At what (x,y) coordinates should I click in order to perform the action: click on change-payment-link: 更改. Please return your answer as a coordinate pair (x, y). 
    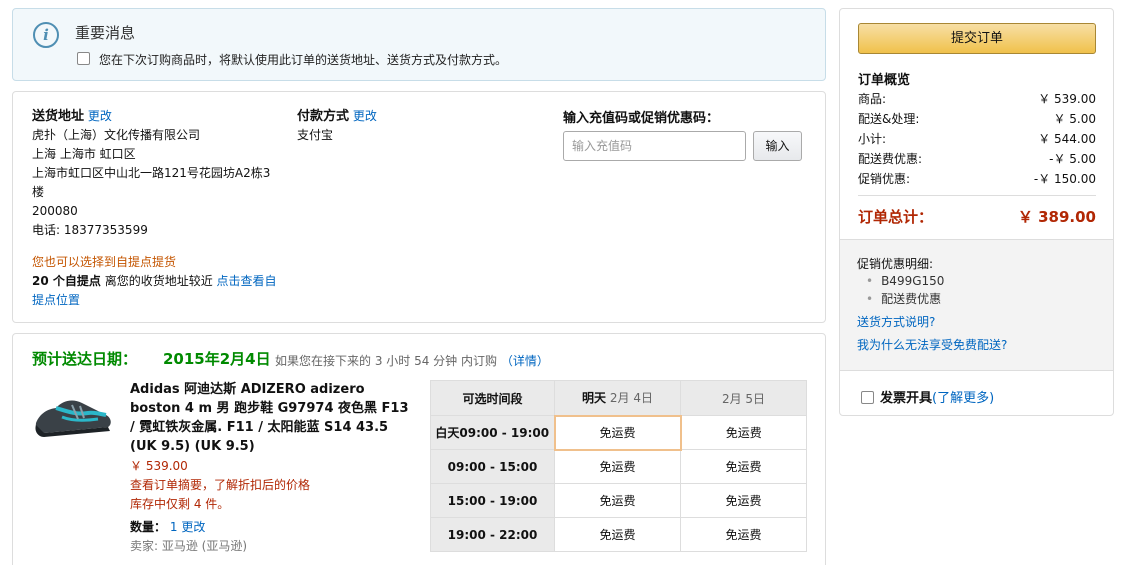
    Looking at the image, I should click on (365, 116).